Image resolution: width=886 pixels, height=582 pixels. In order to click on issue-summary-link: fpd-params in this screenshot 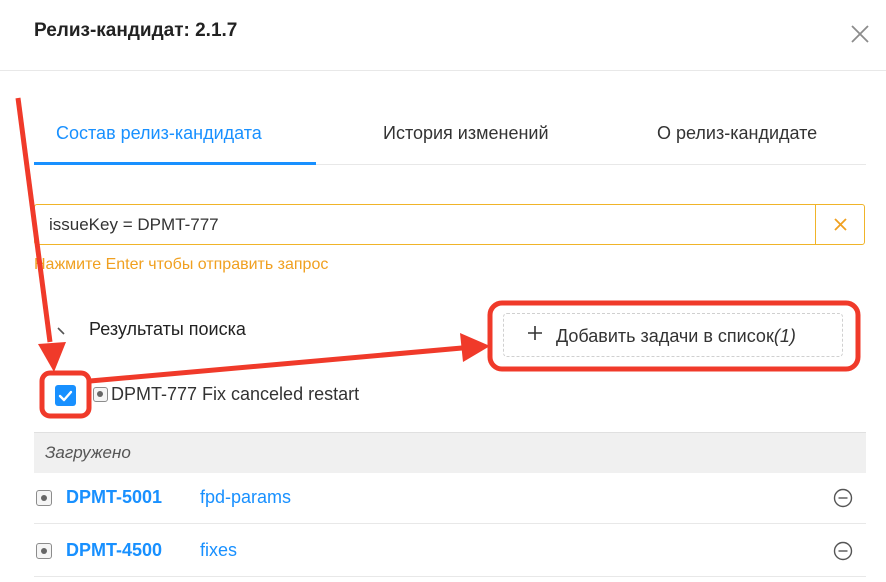, I will do `click(245, 497)`.